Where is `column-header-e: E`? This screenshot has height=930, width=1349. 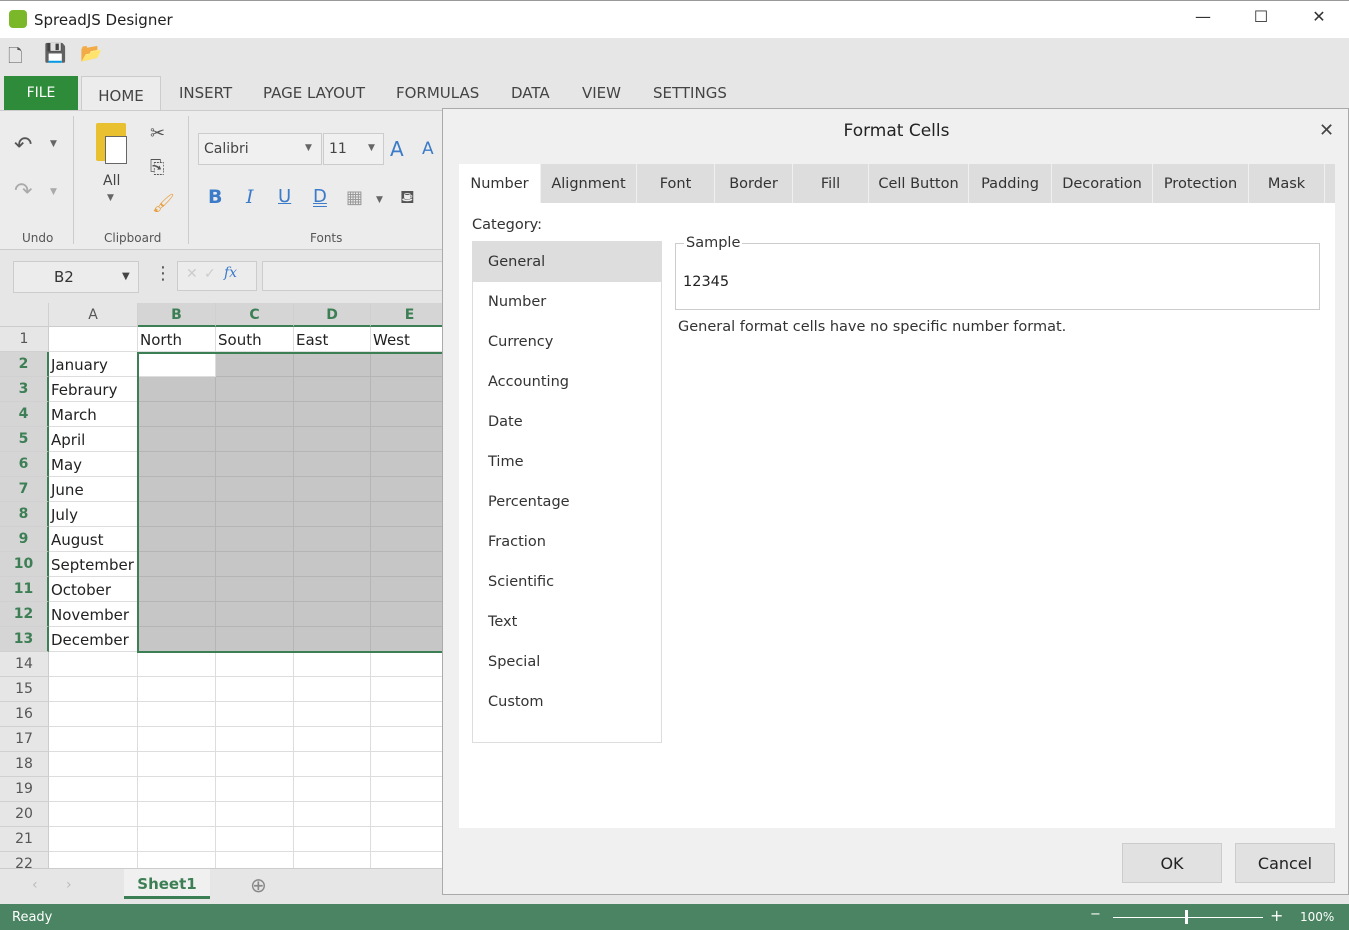
column-header-e: E is located at coordinates (406, 315).